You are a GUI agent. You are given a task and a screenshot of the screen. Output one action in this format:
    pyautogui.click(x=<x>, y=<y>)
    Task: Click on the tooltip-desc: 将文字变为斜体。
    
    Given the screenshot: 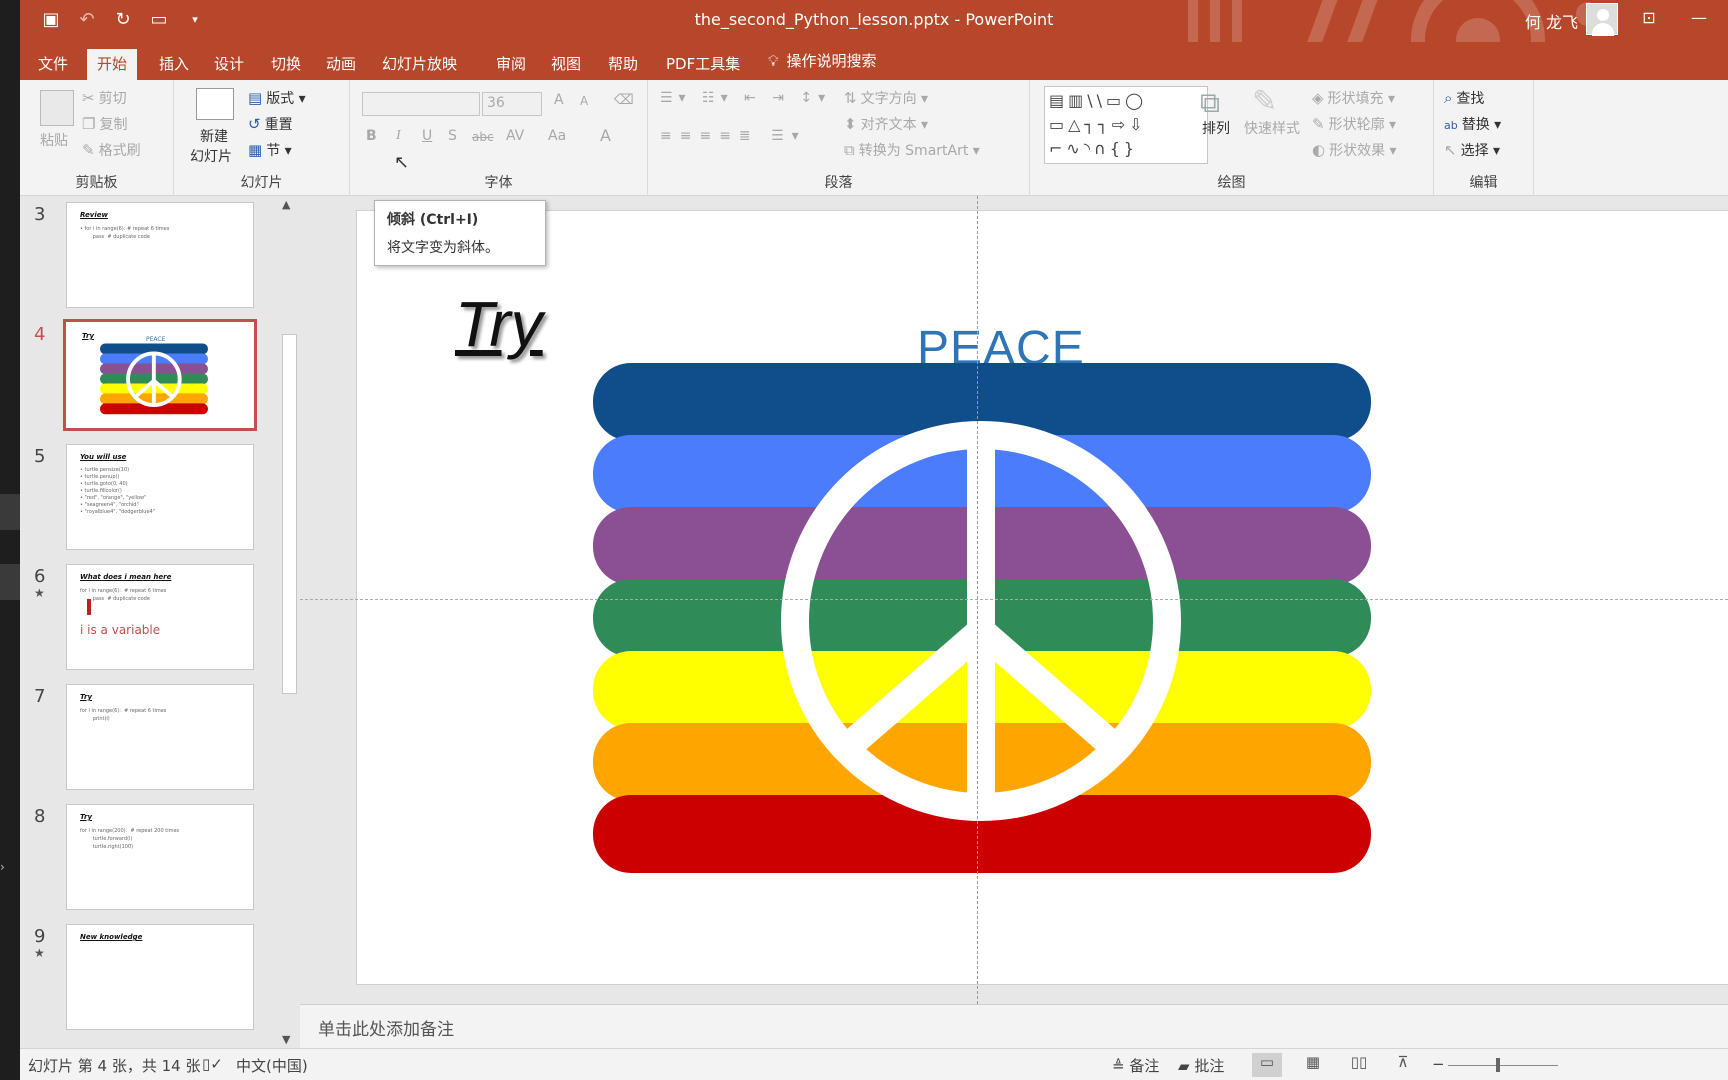 What is the action you would take?
    pyautogui.click(x=443, y=248)
    